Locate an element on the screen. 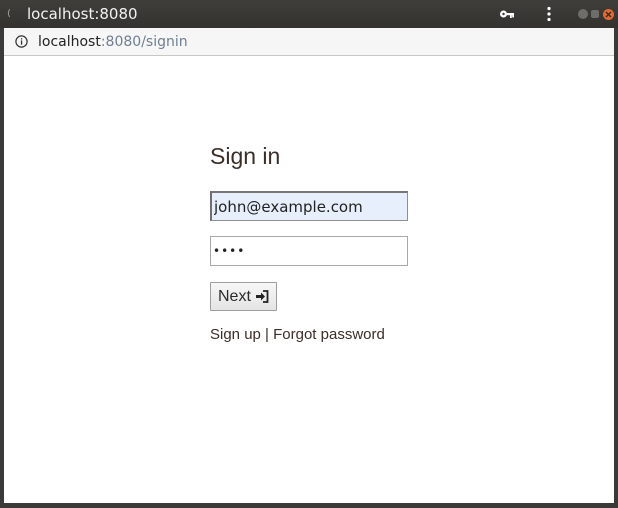  app-icon: ⟨ is located at coordinates (9, 14).